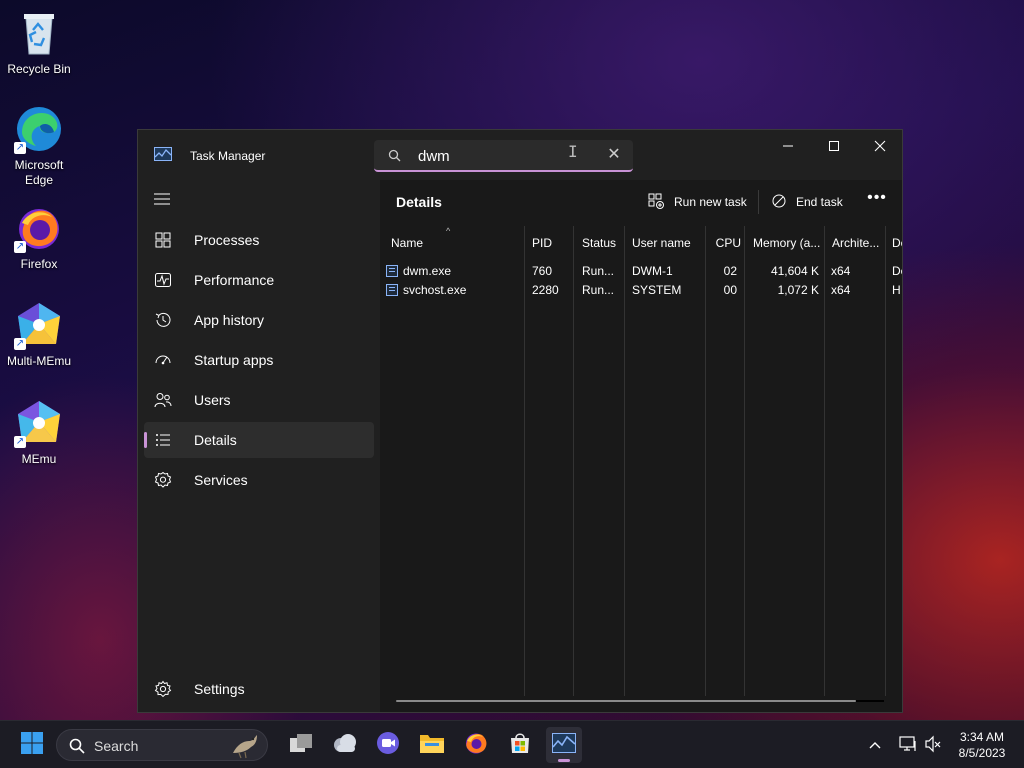  What do you see at coordinates (982, 737) in the screenshot?
I see `clock-time: 3:34 AM` at bounding box center [982, 737].